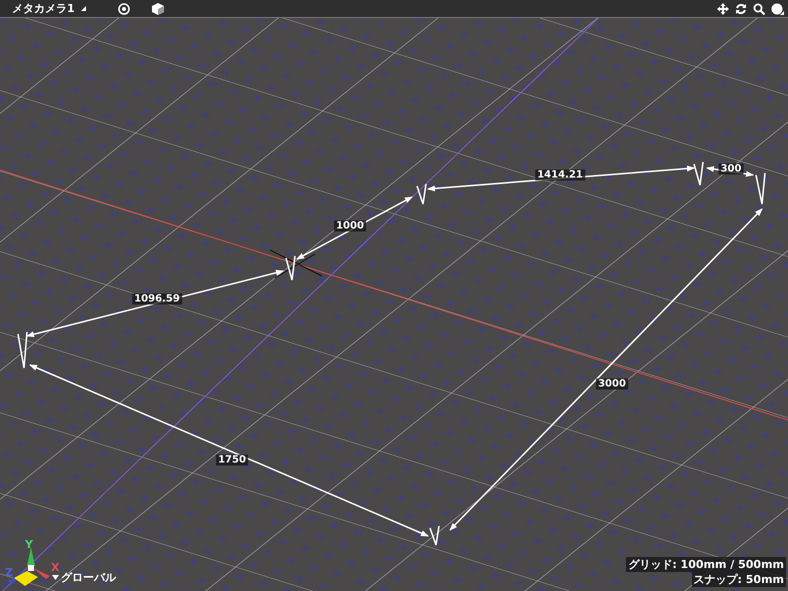 The image size is (788, 591). What do you see at coordinates (55, 577) in the screenshot?
I see `caret-icon` at bounding box center [55, 577].